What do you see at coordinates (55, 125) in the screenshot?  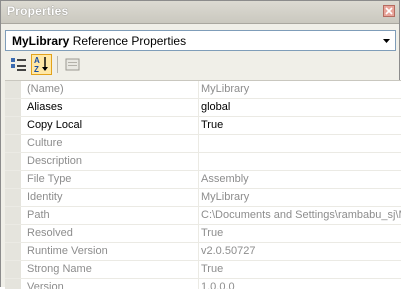 I see `property-name: Copy Local` at bounding box center [55, 125].